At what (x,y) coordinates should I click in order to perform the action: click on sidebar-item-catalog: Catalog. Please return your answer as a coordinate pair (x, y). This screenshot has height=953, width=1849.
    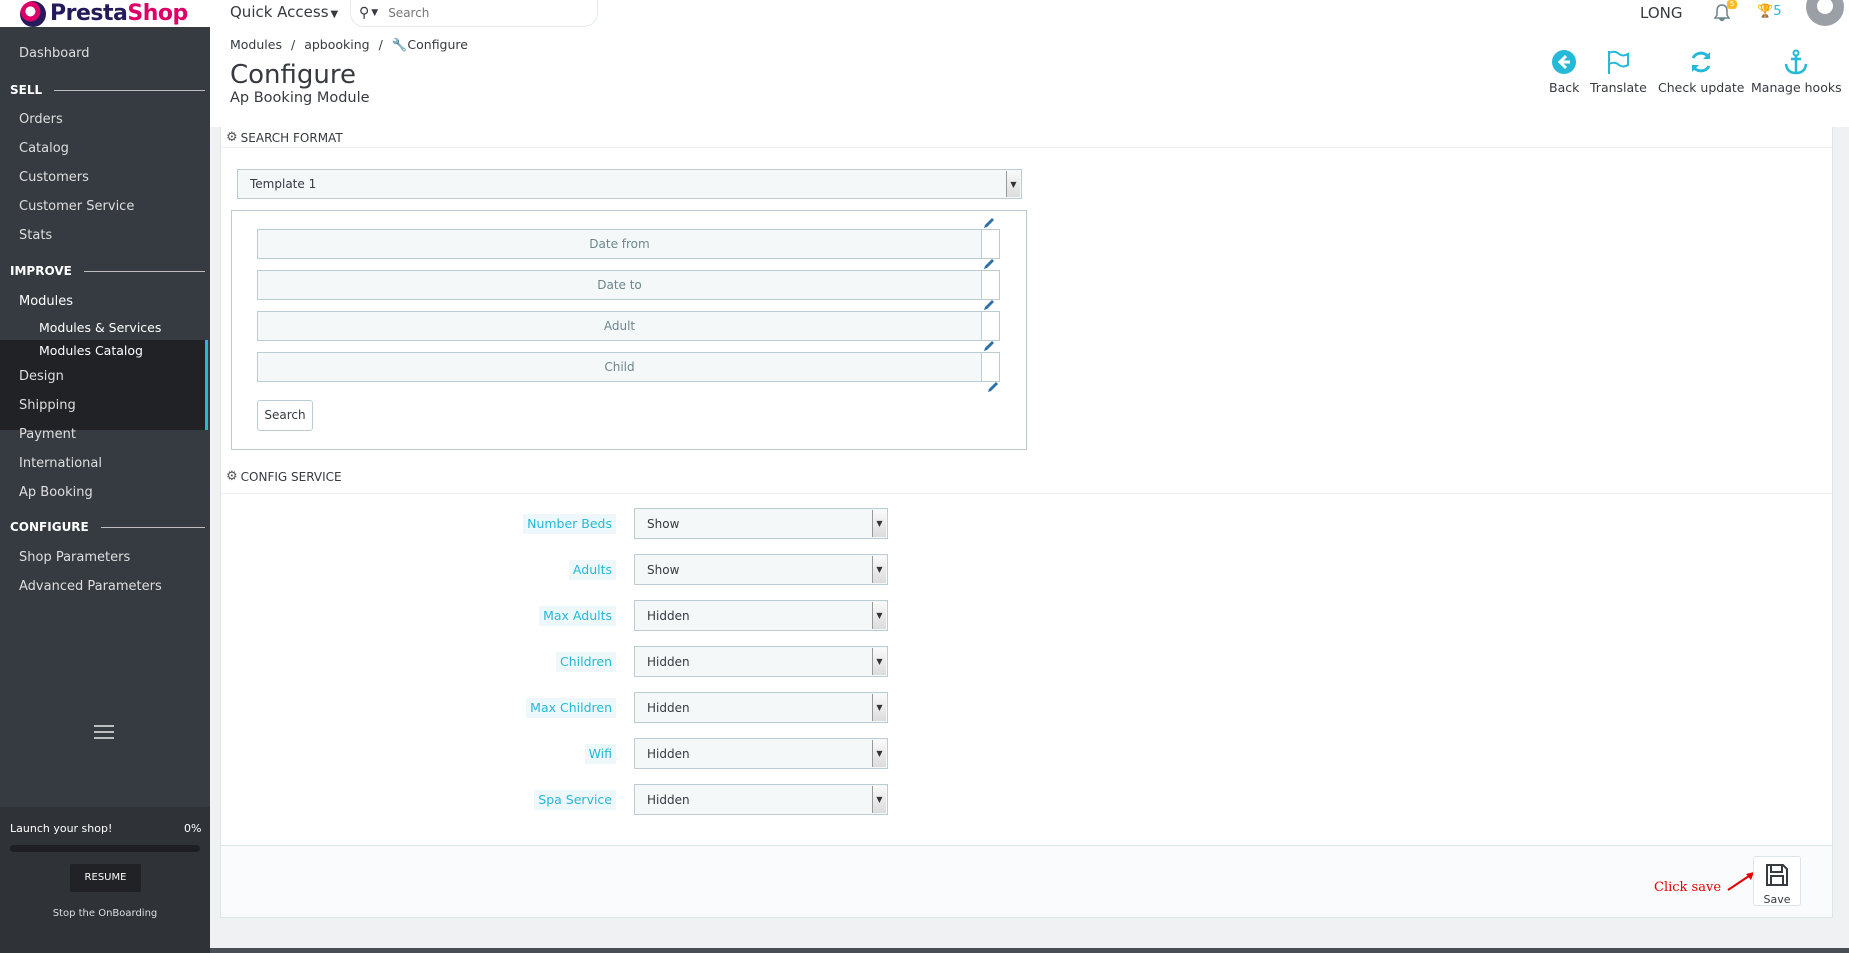
    Looking at the image, I should click on (44, 148).